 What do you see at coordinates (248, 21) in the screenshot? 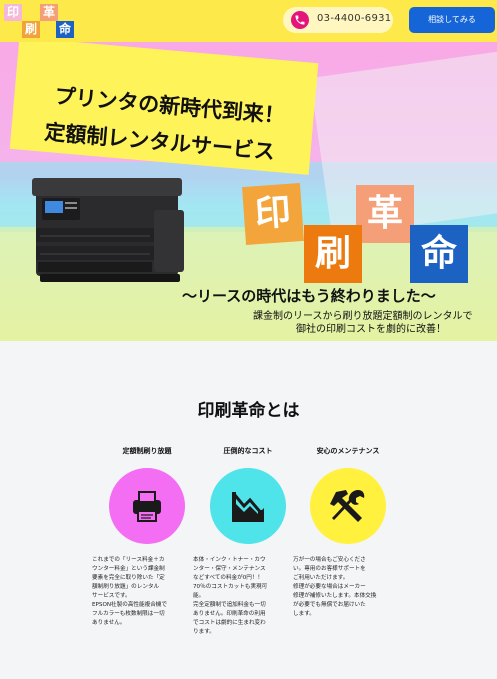
I see `site-header: 印 革 刷 命 03-4400-6931 相談してみる` at bounding box center [248, 21].